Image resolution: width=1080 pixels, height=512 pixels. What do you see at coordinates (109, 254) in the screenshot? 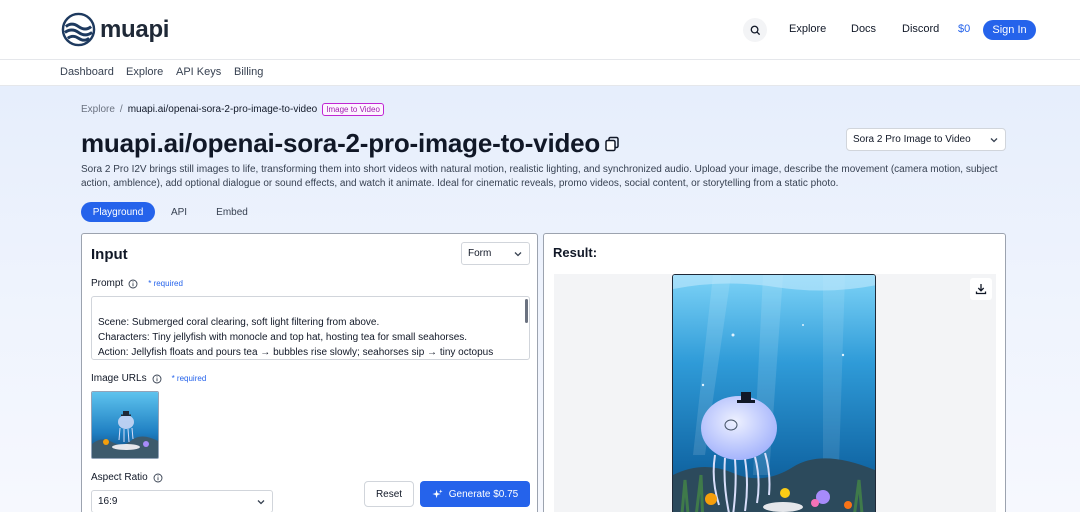
I see `input-panel-title: Input` at bounding box center [109, 254].